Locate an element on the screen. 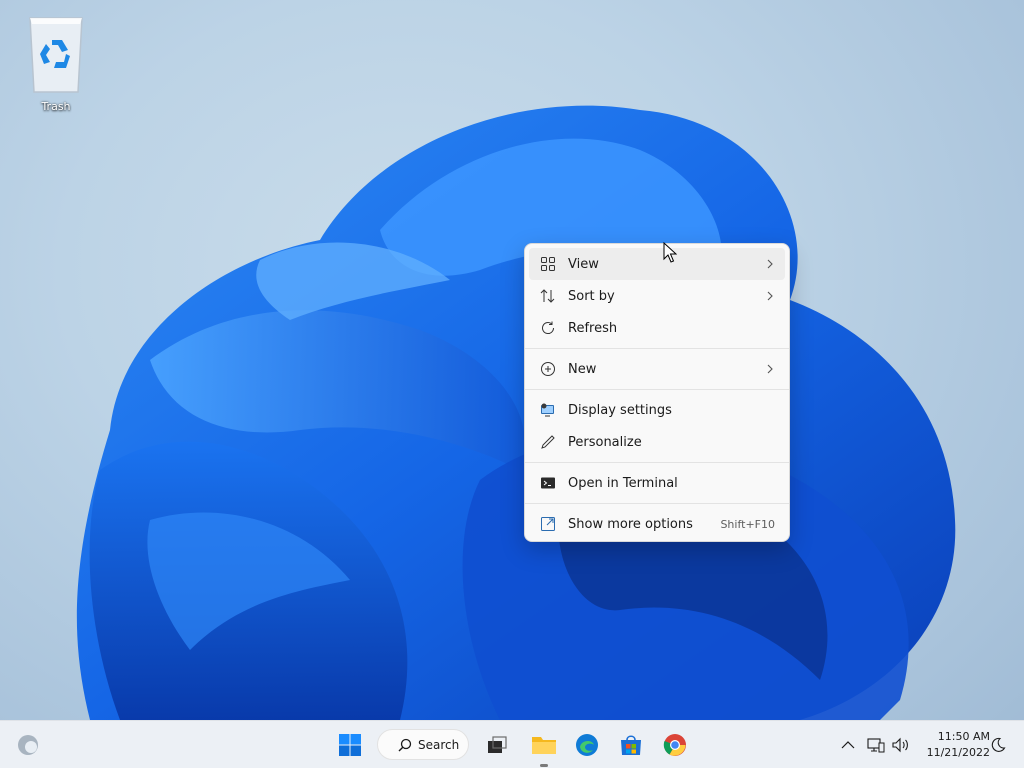 The height and width of the screenshot is (768, 1024). store-button is located at coordinates (631, 745).